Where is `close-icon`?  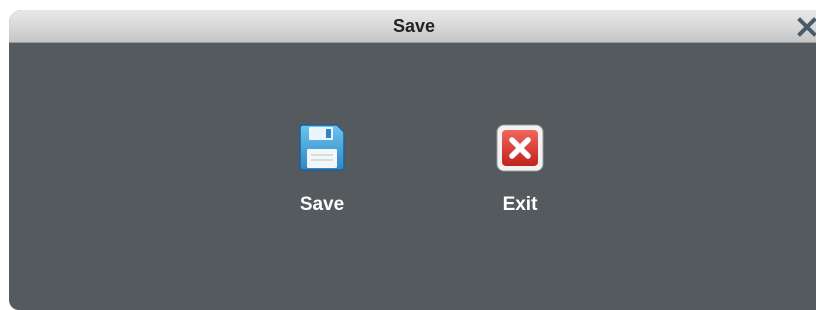
close-icon is located at coordinates (806, 27).